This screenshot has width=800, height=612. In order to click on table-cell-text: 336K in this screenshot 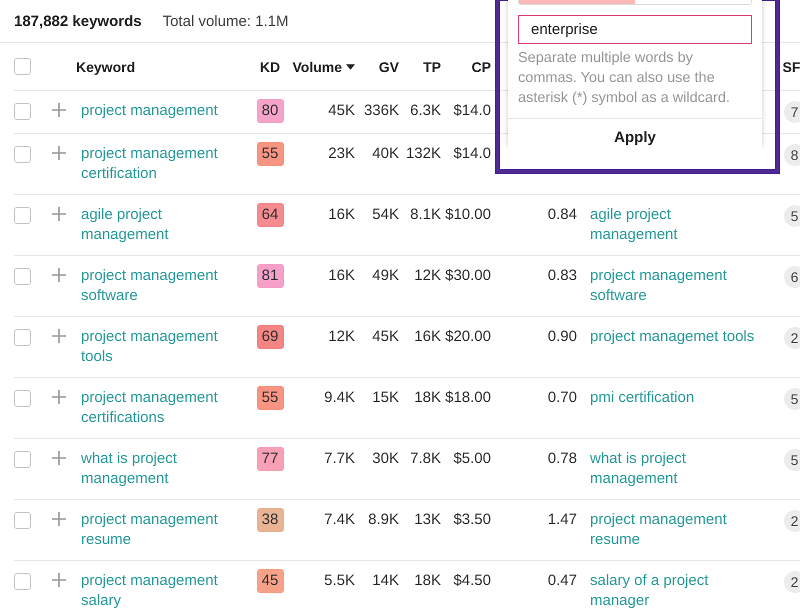, I will do `click(380, 111)`.